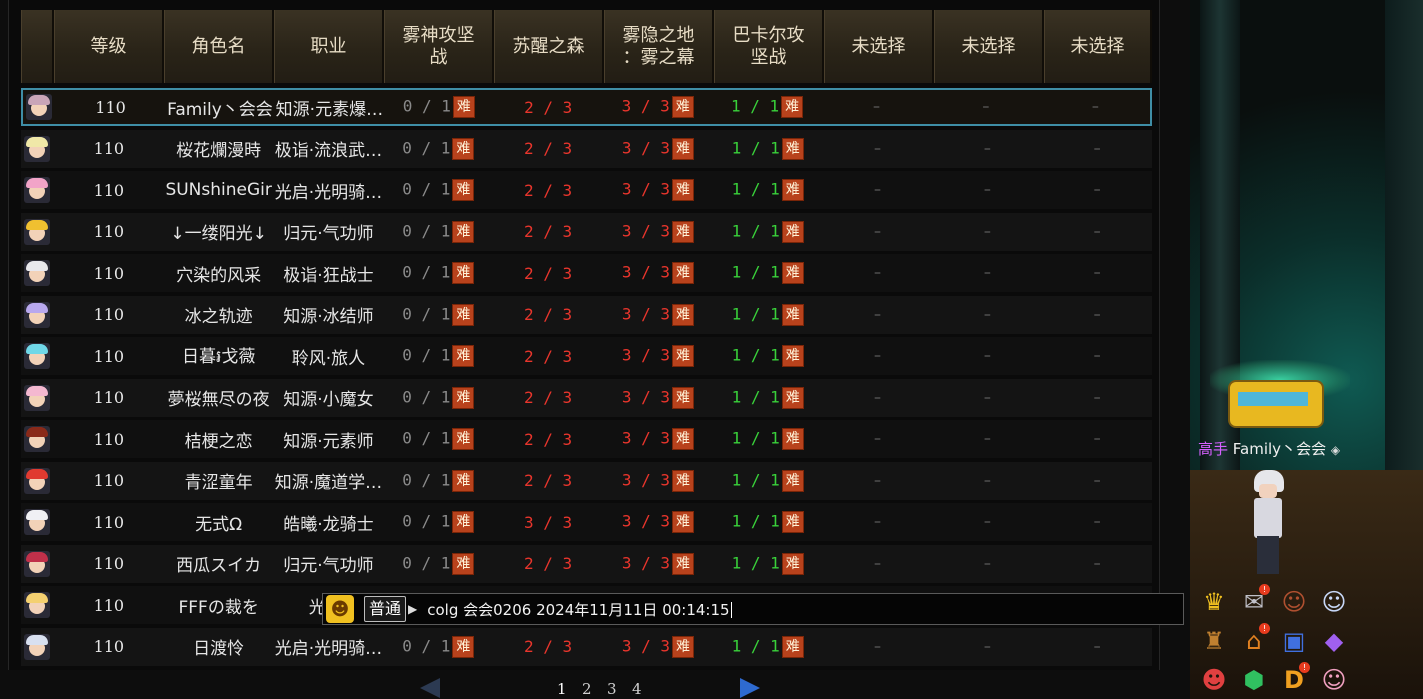 The image size is (1423, 699). I want to click on player-body, so click(1268, 518).